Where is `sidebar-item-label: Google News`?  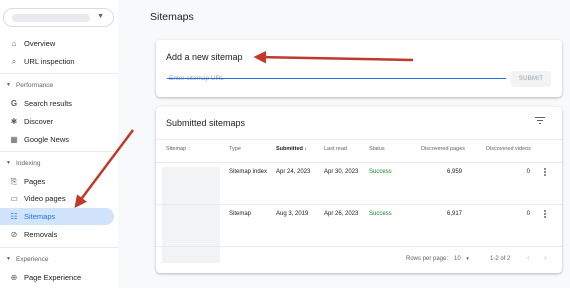
sidebar-item-label: Google News is located at coordinates (47, 139).